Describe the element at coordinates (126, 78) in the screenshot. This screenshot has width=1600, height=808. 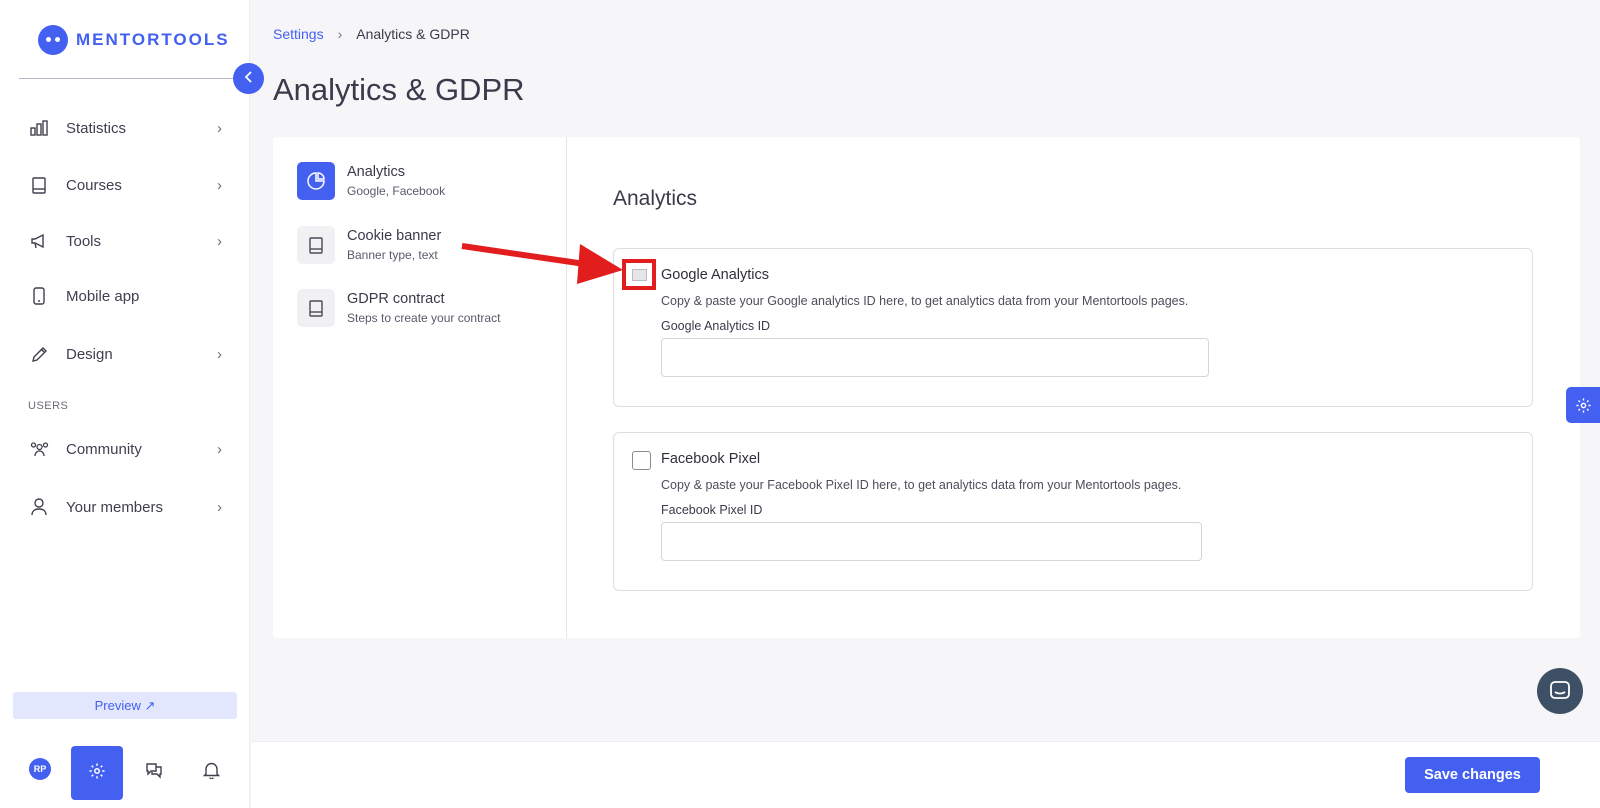
I see `sidebar-divider` at that location.